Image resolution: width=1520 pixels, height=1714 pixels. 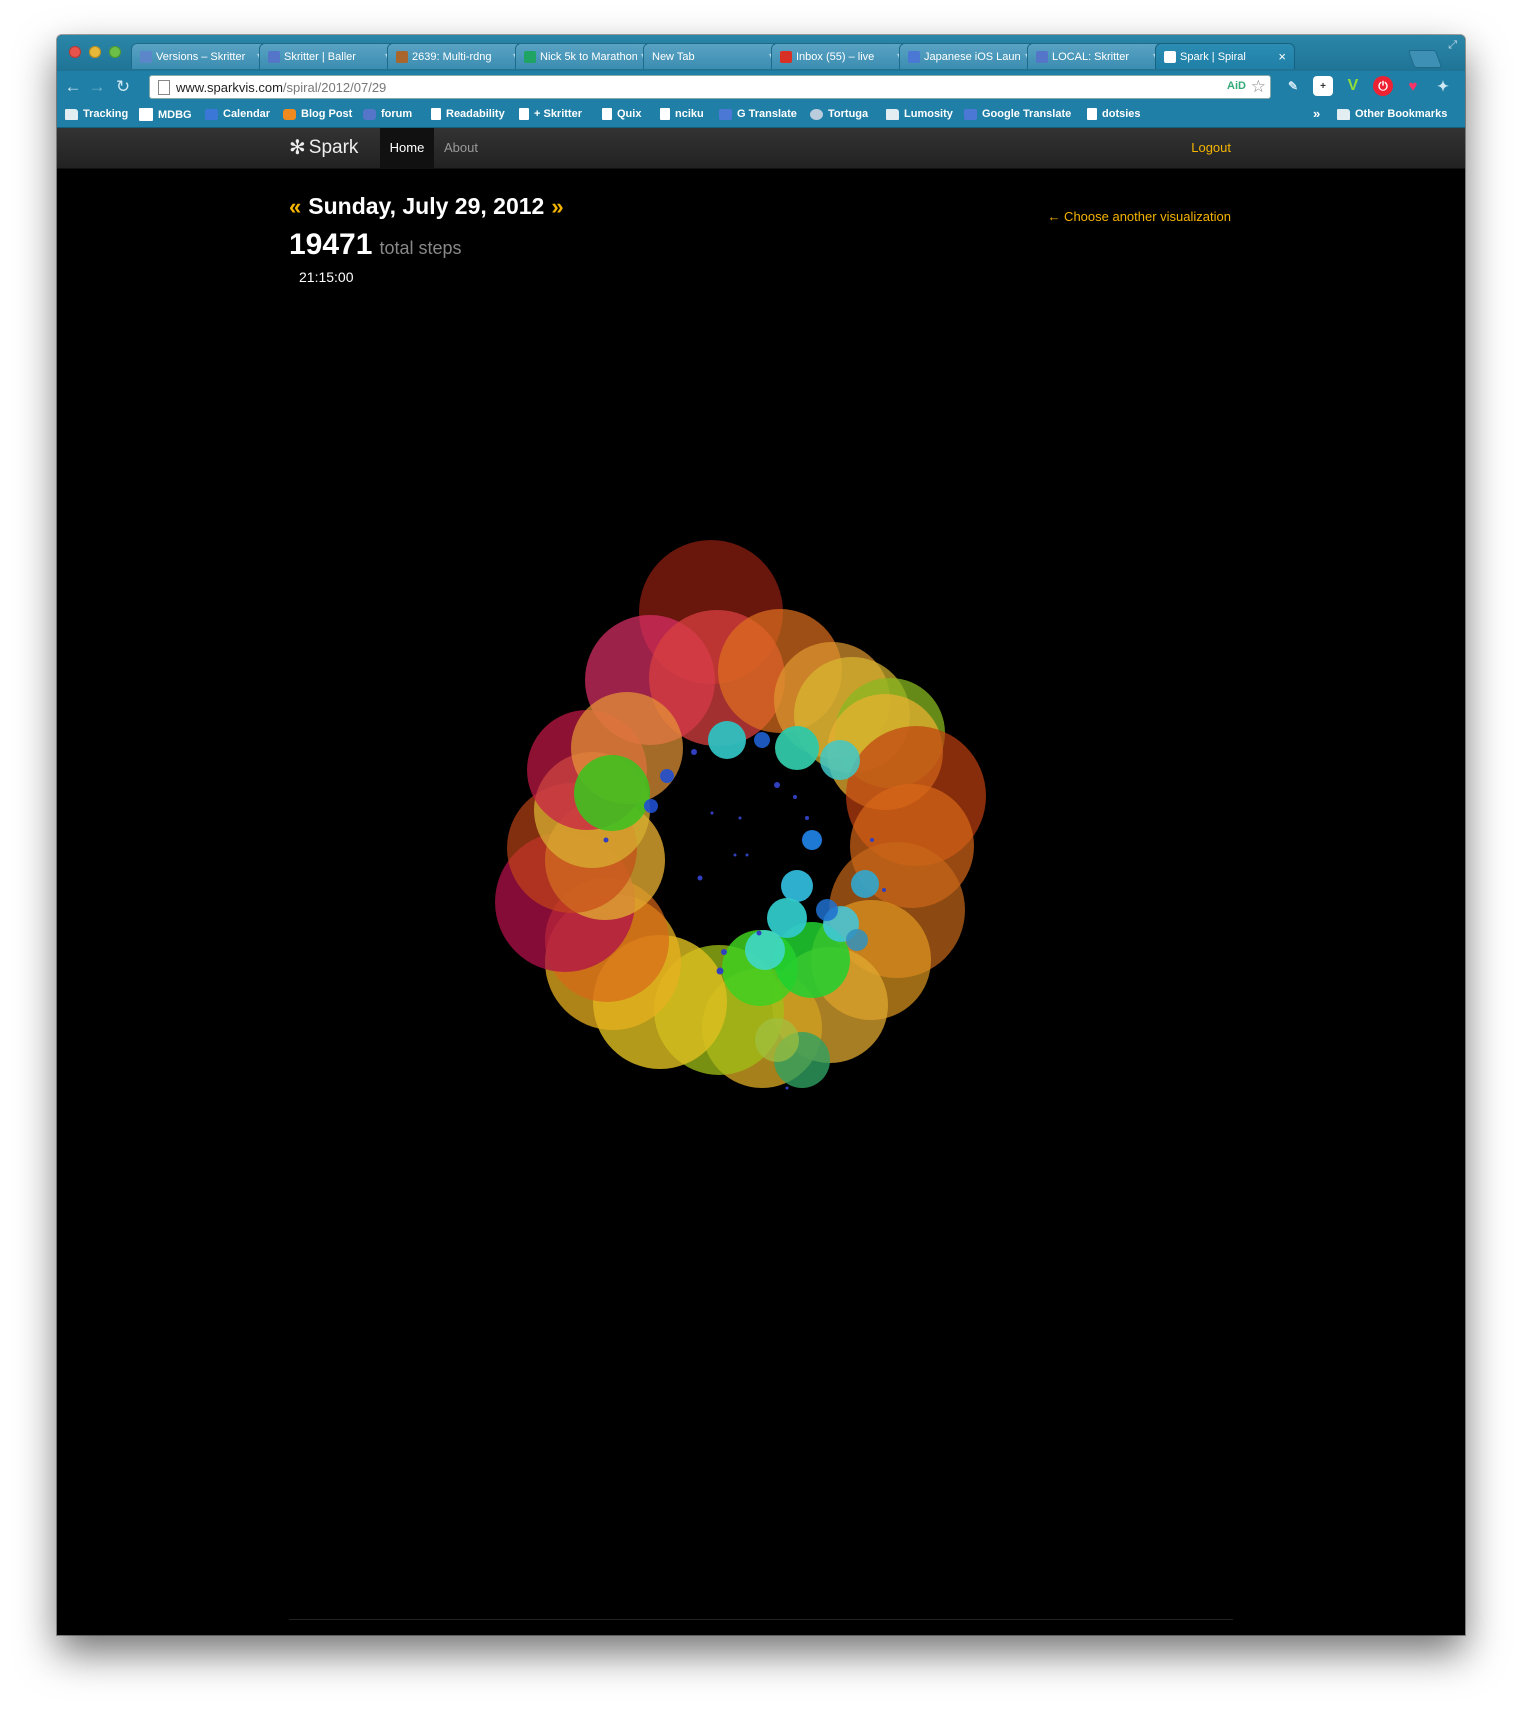 What do you see at coordinates (761, 1619) in the screenshot?
I see `footer-divider` at bounding box center [761, 1619].